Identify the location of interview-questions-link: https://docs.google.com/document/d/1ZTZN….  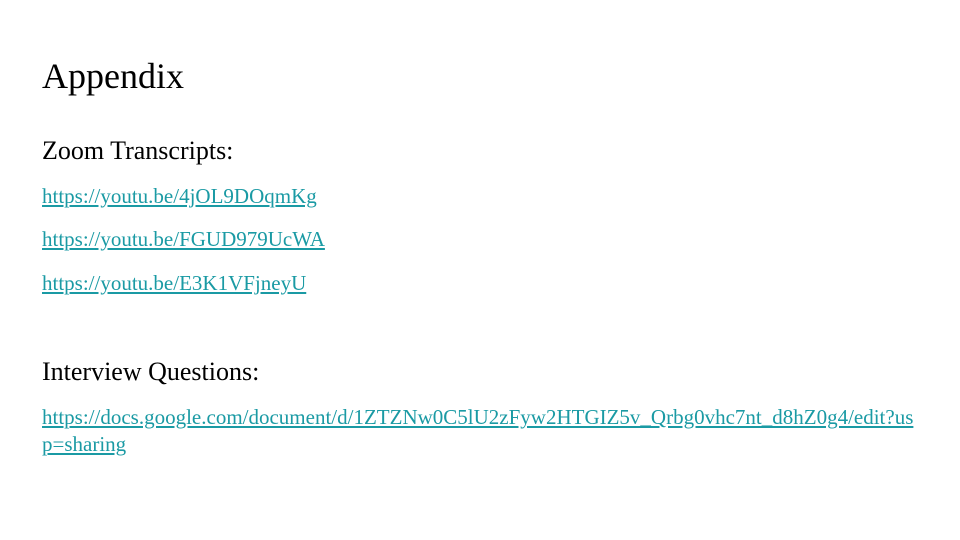
(482, 431).